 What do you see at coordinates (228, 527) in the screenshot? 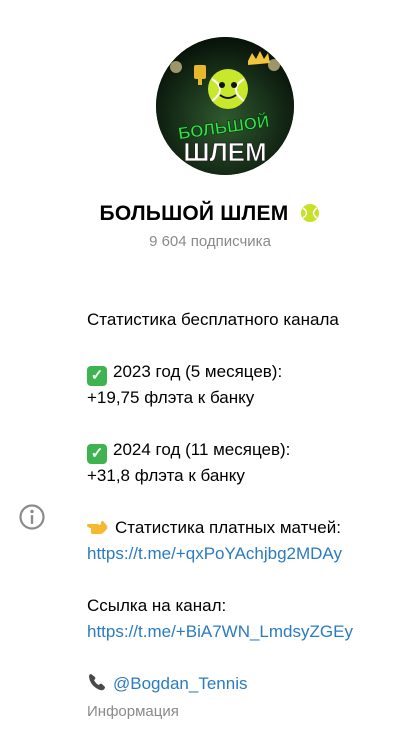
I see `paid-stats-label: Статистика платных матчей:` at bounding box center [228, 527].